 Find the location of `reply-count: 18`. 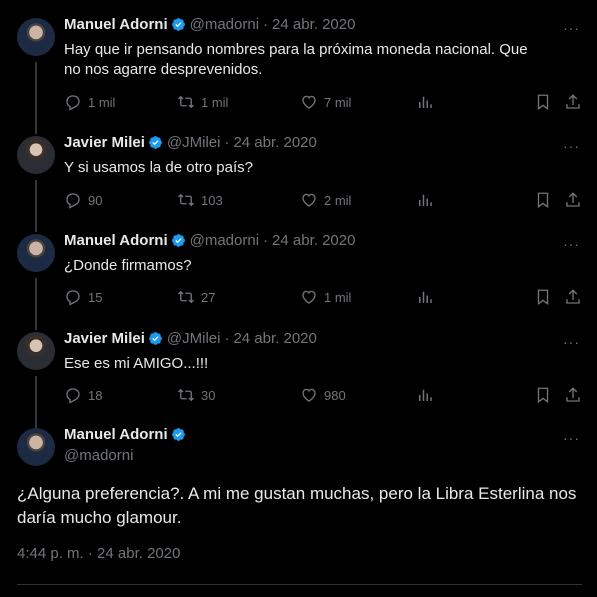

reply-count: 18 is located at coordinates (95, 395).